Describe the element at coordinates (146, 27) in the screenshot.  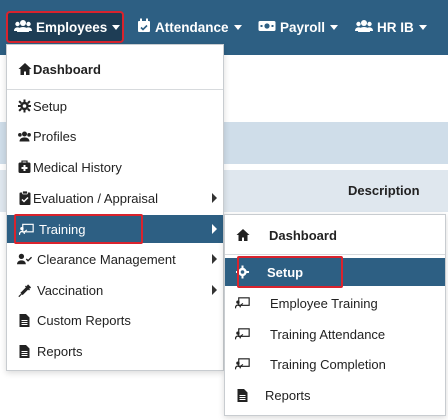
I see `calendar-check-icon` at that location.